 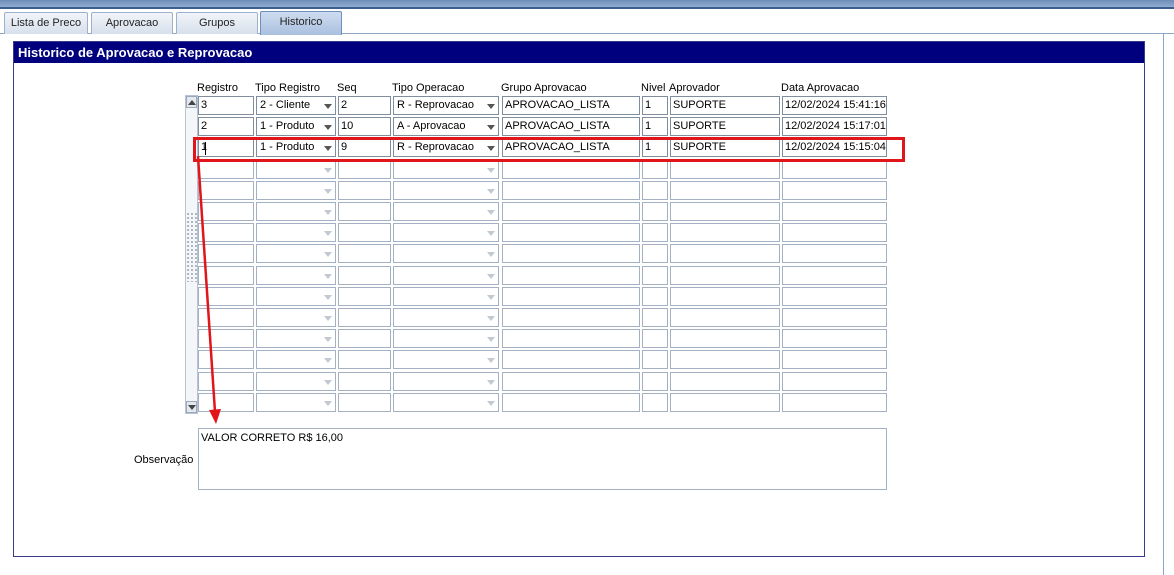 I want to click on tipo-operacao-select: A - Aprovacao, so click(x=446, y=126).